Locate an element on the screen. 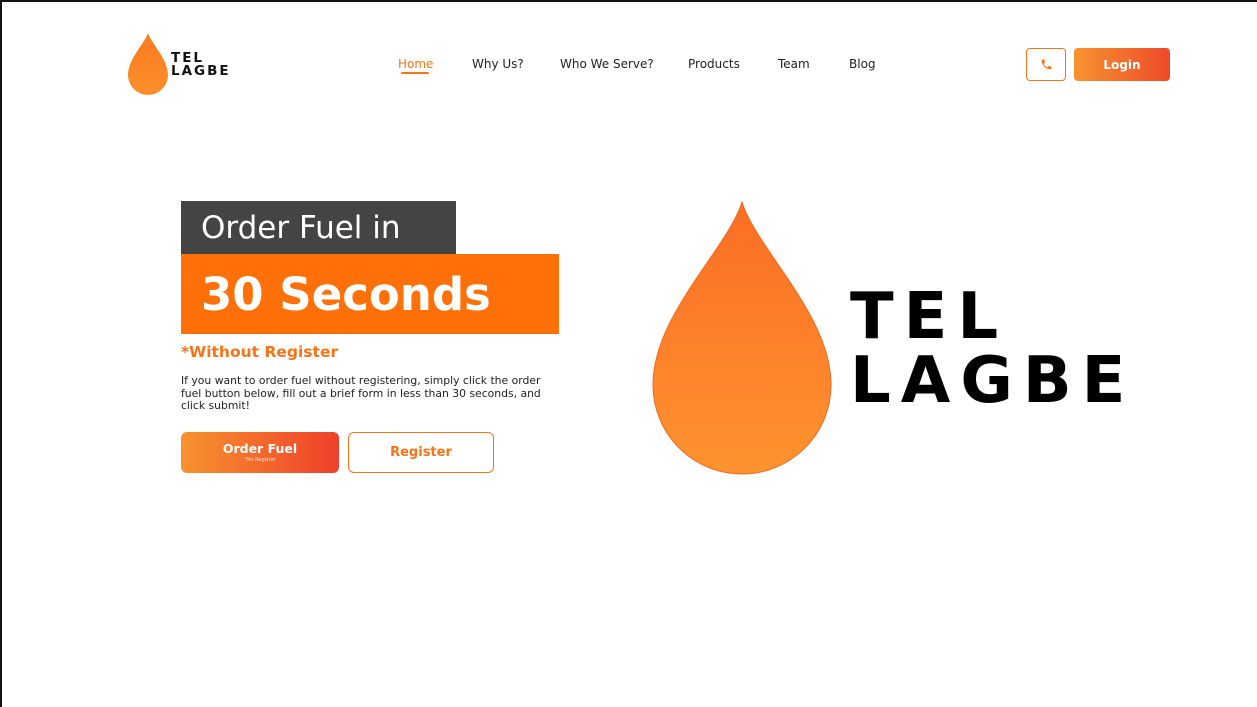  nav-home: Home is located at coordinates (415, 64).